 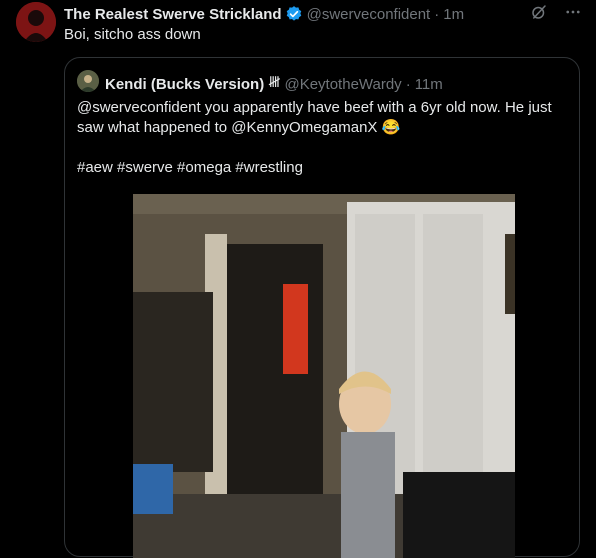 What do you see at coordinates (173, 14) in the screenshot?
I see `author-name: The Realest Swerve Strickland` at bounding box center [173, 14].